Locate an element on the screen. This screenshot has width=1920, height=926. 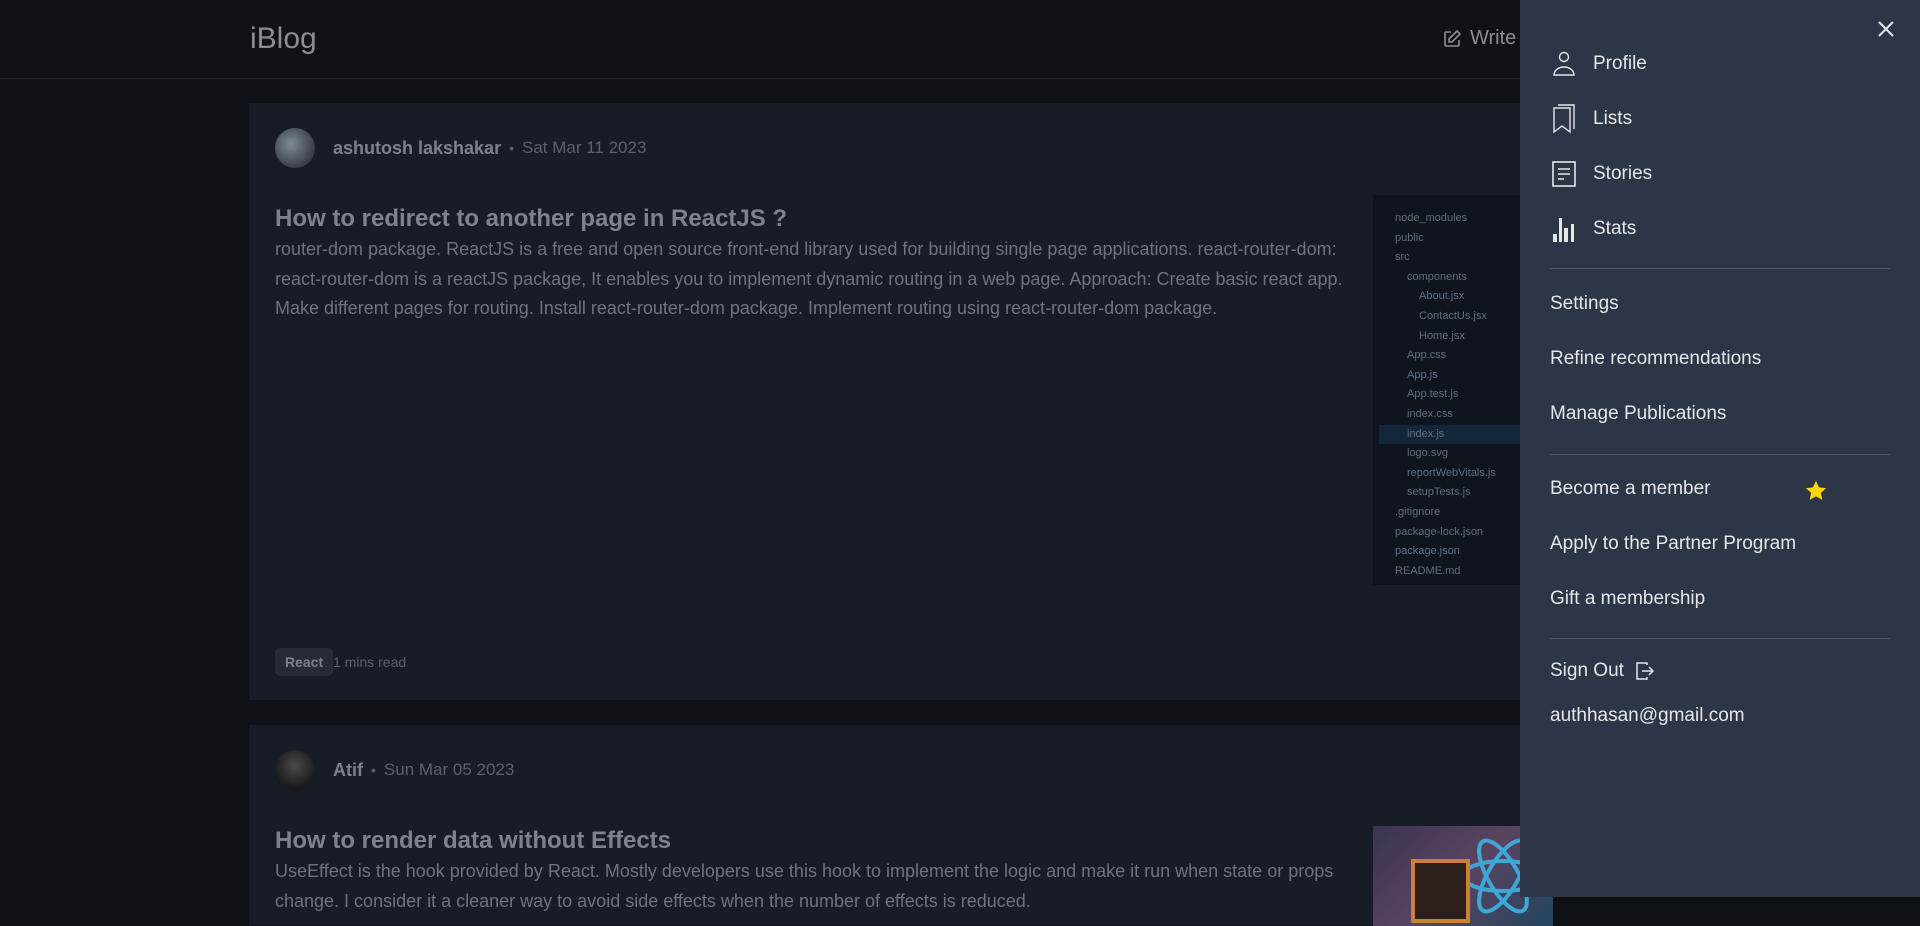
menu-item-lists: Lists is located at coordinates (1591, 119).